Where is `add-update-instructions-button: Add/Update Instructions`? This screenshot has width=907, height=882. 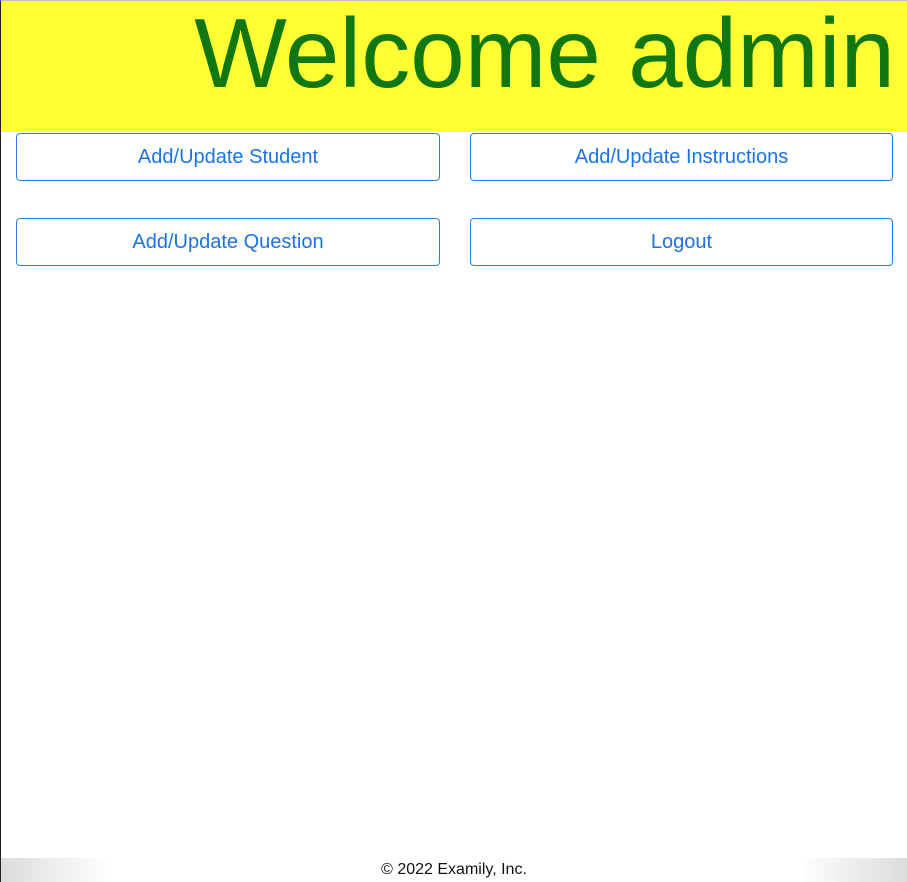
add-update-instructions-button: Add/Update Instructions is located at coordinates (681, 157).